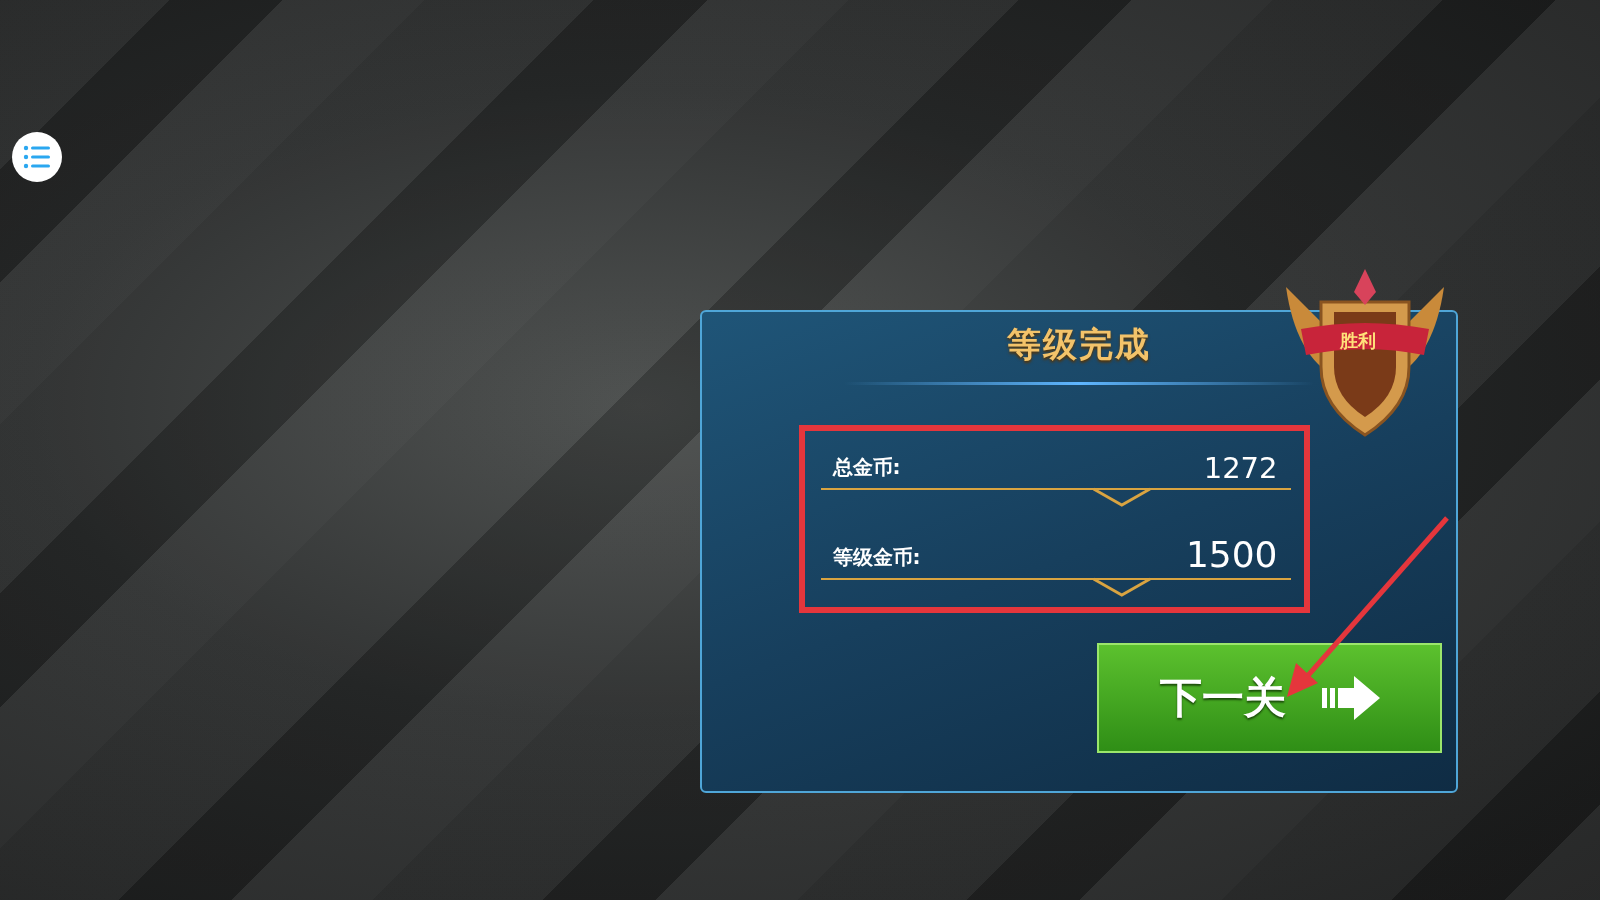 The image size is (1600, 900). What do you see at coordinates (1269, 698) in the screenshot?
I see `next-level-button: 下一关` at bounding box center [1269, 698].